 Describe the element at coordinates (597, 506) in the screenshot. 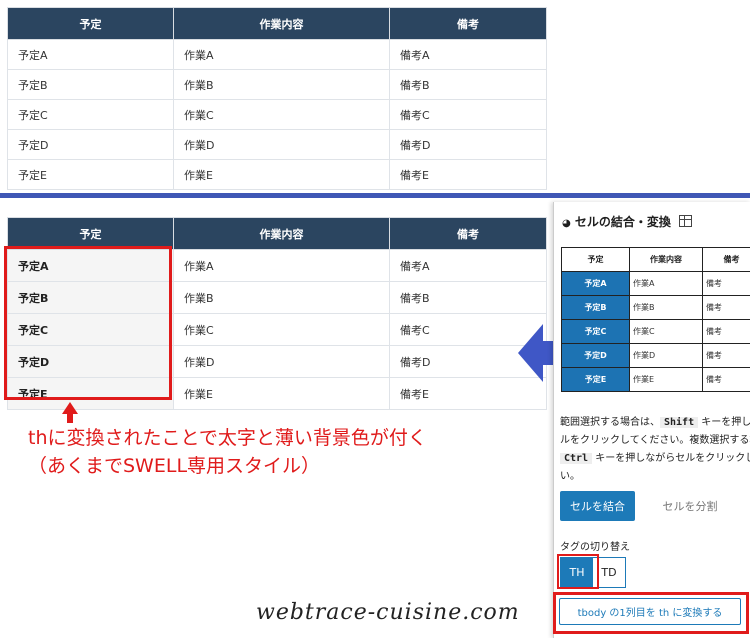

I see `merge-cells-button: セルを結合` at that location.